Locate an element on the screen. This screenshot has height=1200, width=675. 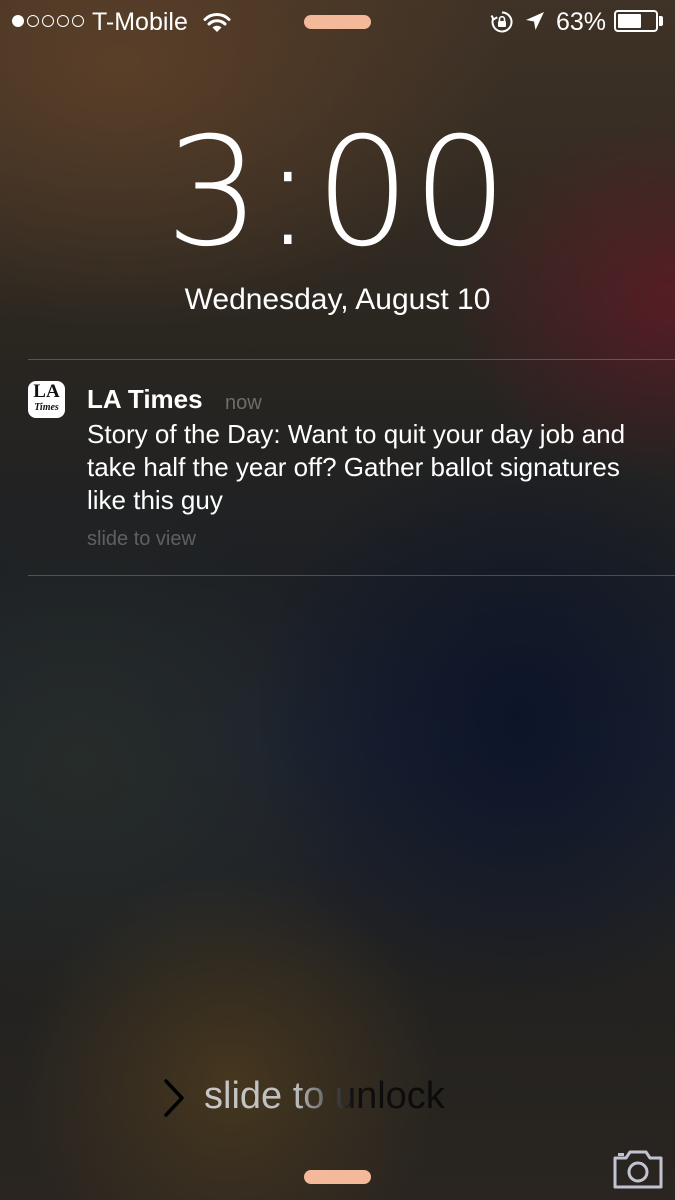
lock-screen-time: 3:00 is located at coordinates (337, 193).